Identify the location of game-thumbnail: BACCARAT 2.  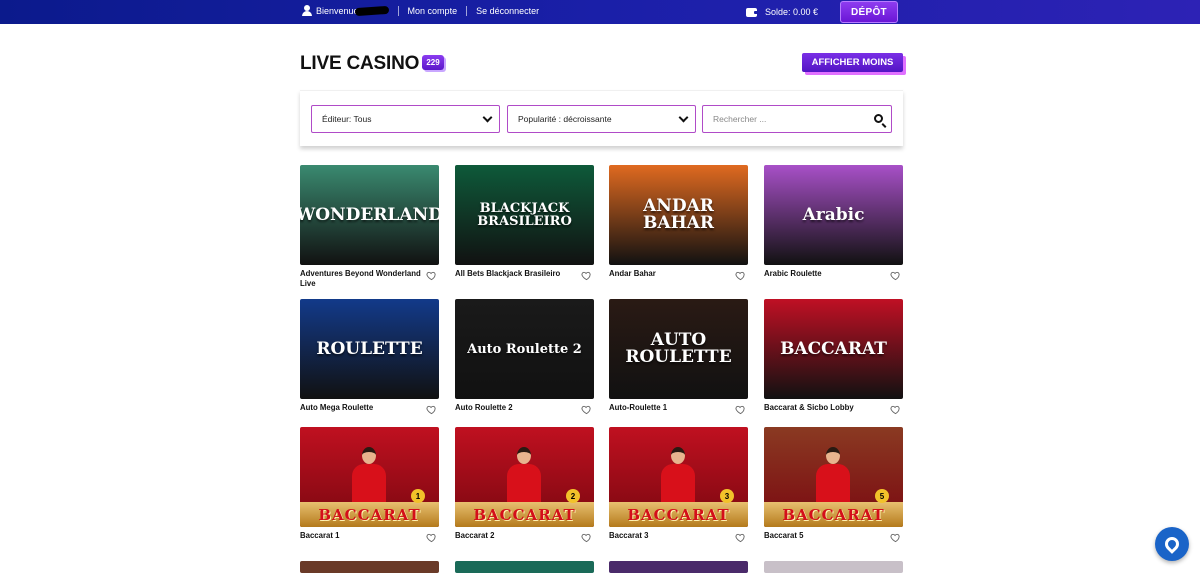
(524, 477).